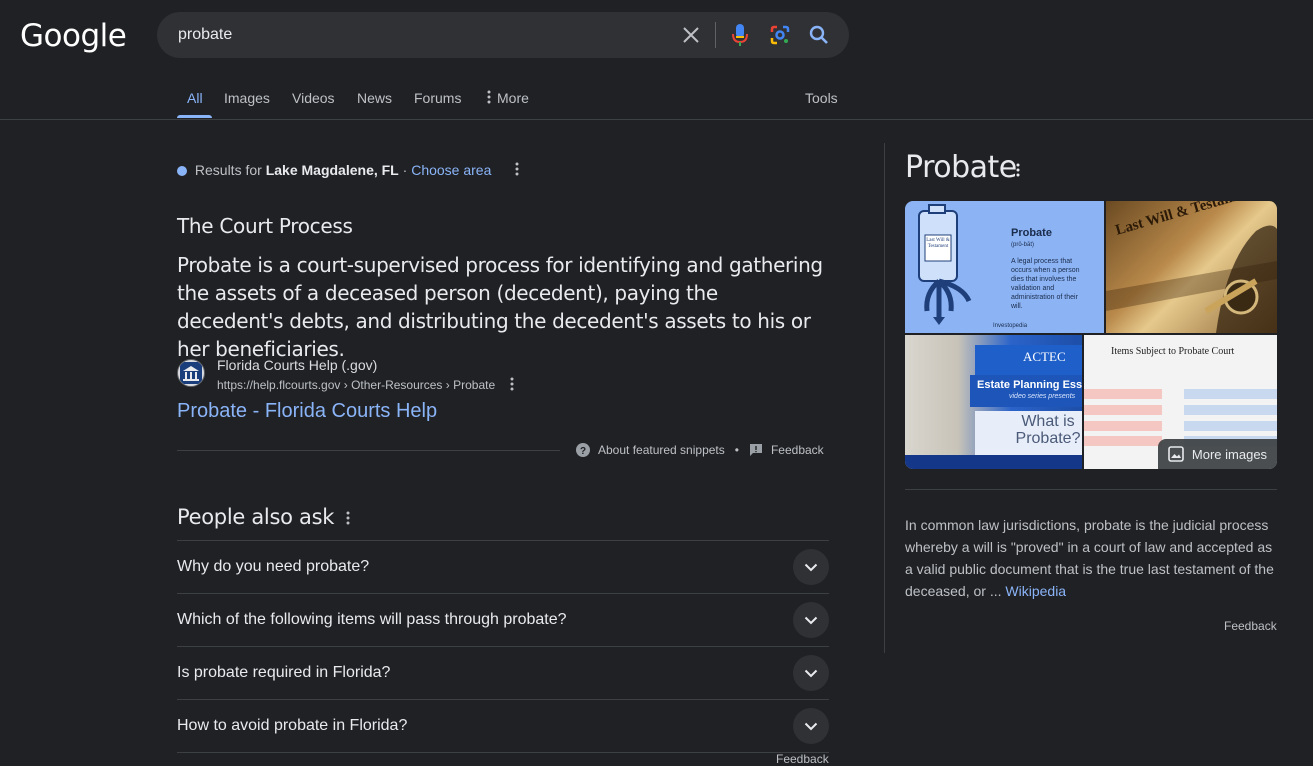 The width and height of the screenshot is (1313, 766). Describe the element at coordinates (513, 98) in the screenshot. I see `tab-more-label: More` at that location.